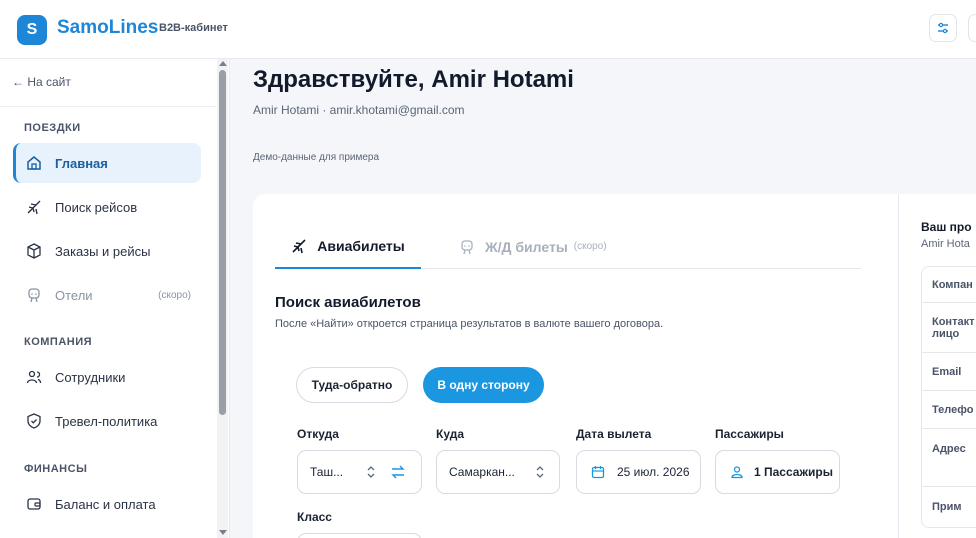  Describe the element at coordinates (314, 517) in the screenshot. I see `class-label: Класс` at that location.